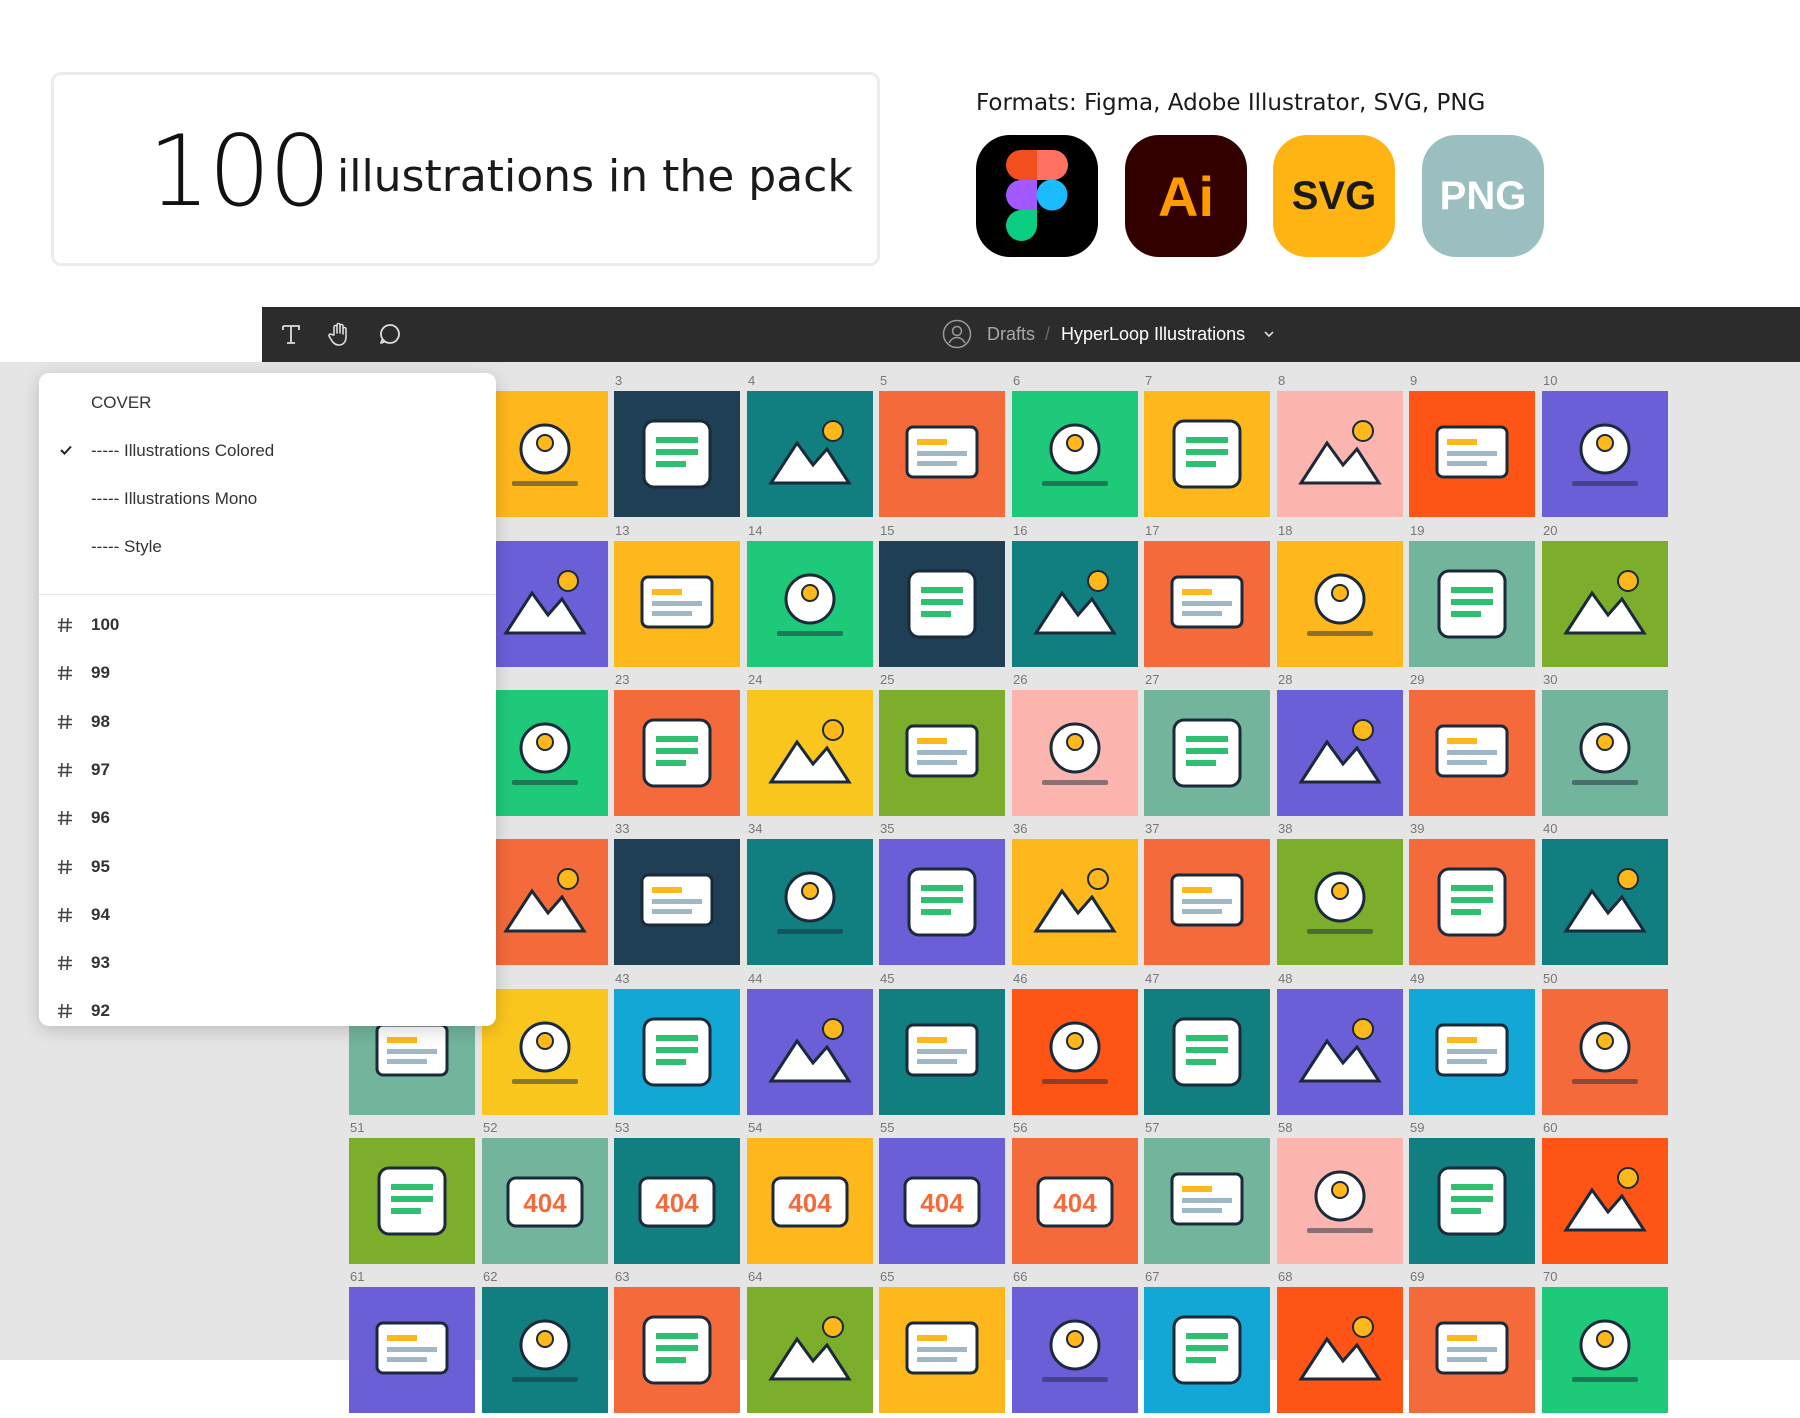  I want to click on frame-item: 98, so click(267, 722).